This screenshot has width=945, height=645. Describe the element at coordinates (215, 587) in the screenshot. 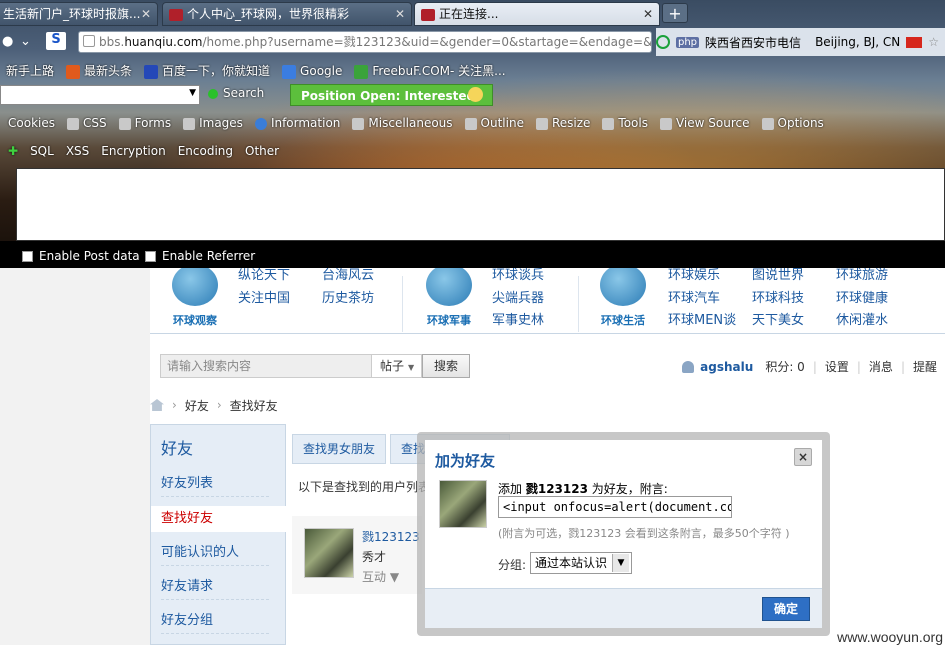

I see `sidebar-item-requests: 好友请求` at that location.